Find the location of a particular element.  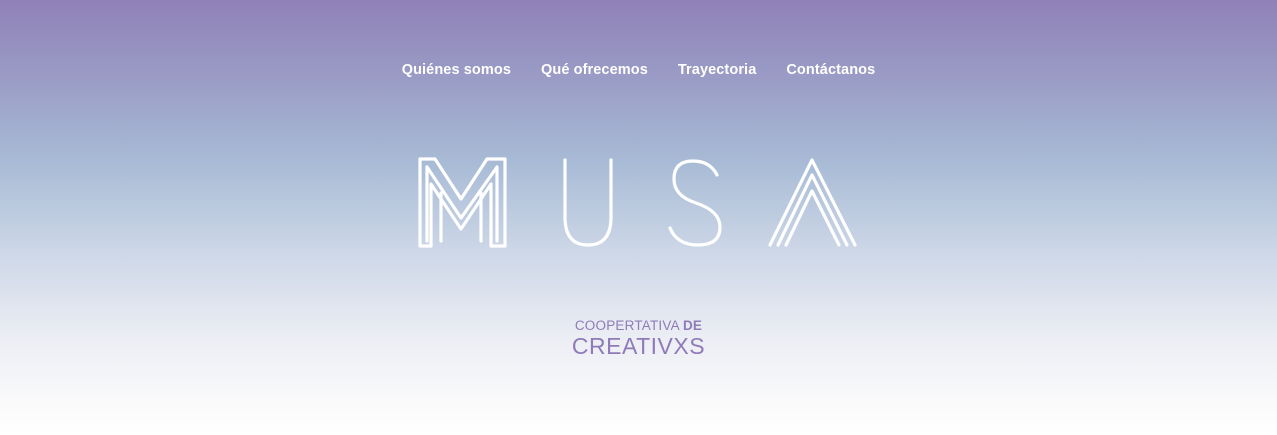

tagline-prefix: COOPERTATIVA is located at coordinates (627, 325).